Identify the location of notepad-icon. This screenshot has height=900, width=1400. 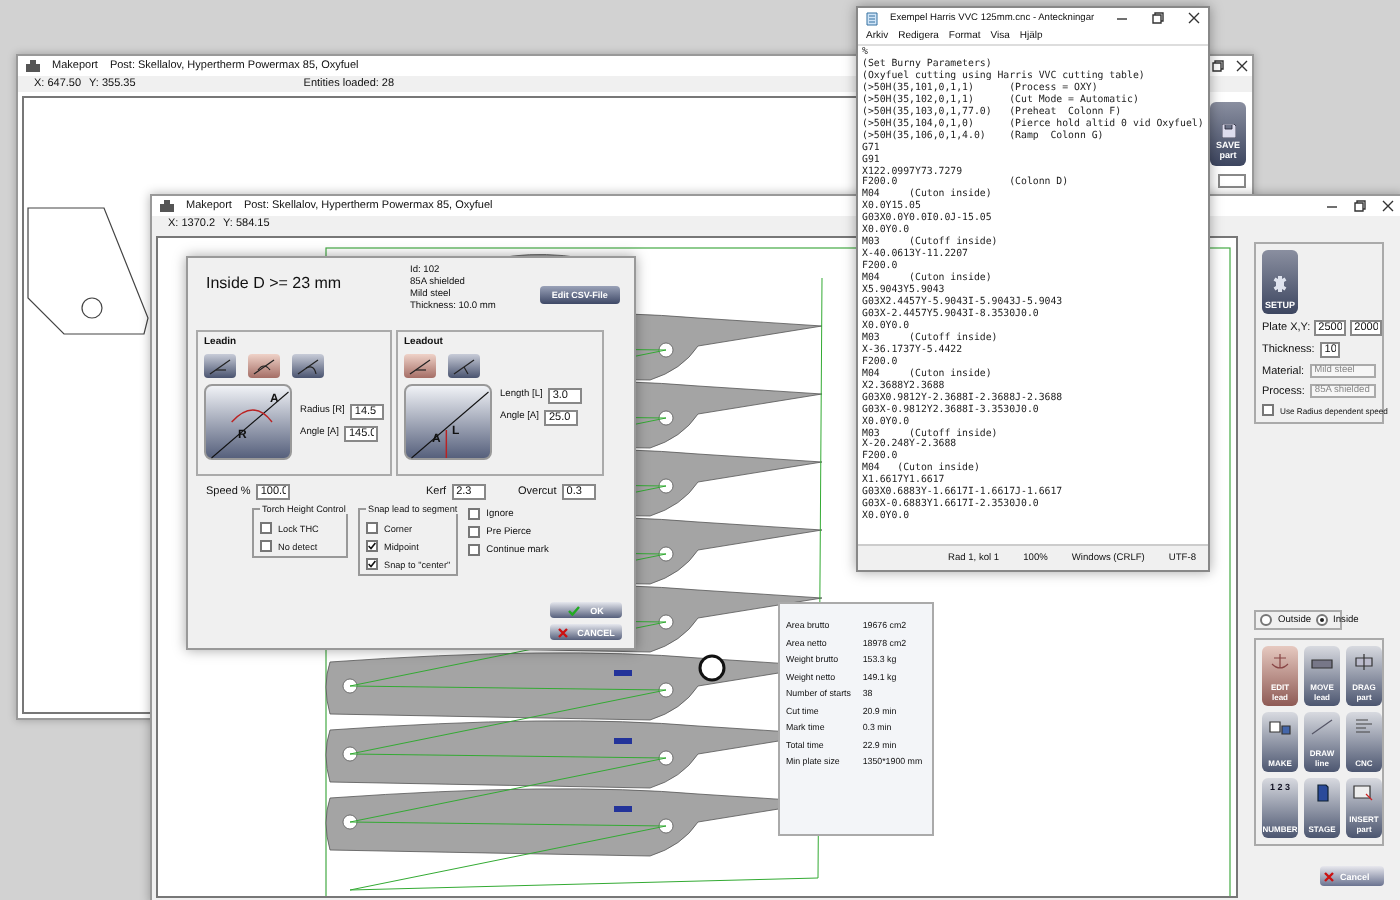
(872, 18).